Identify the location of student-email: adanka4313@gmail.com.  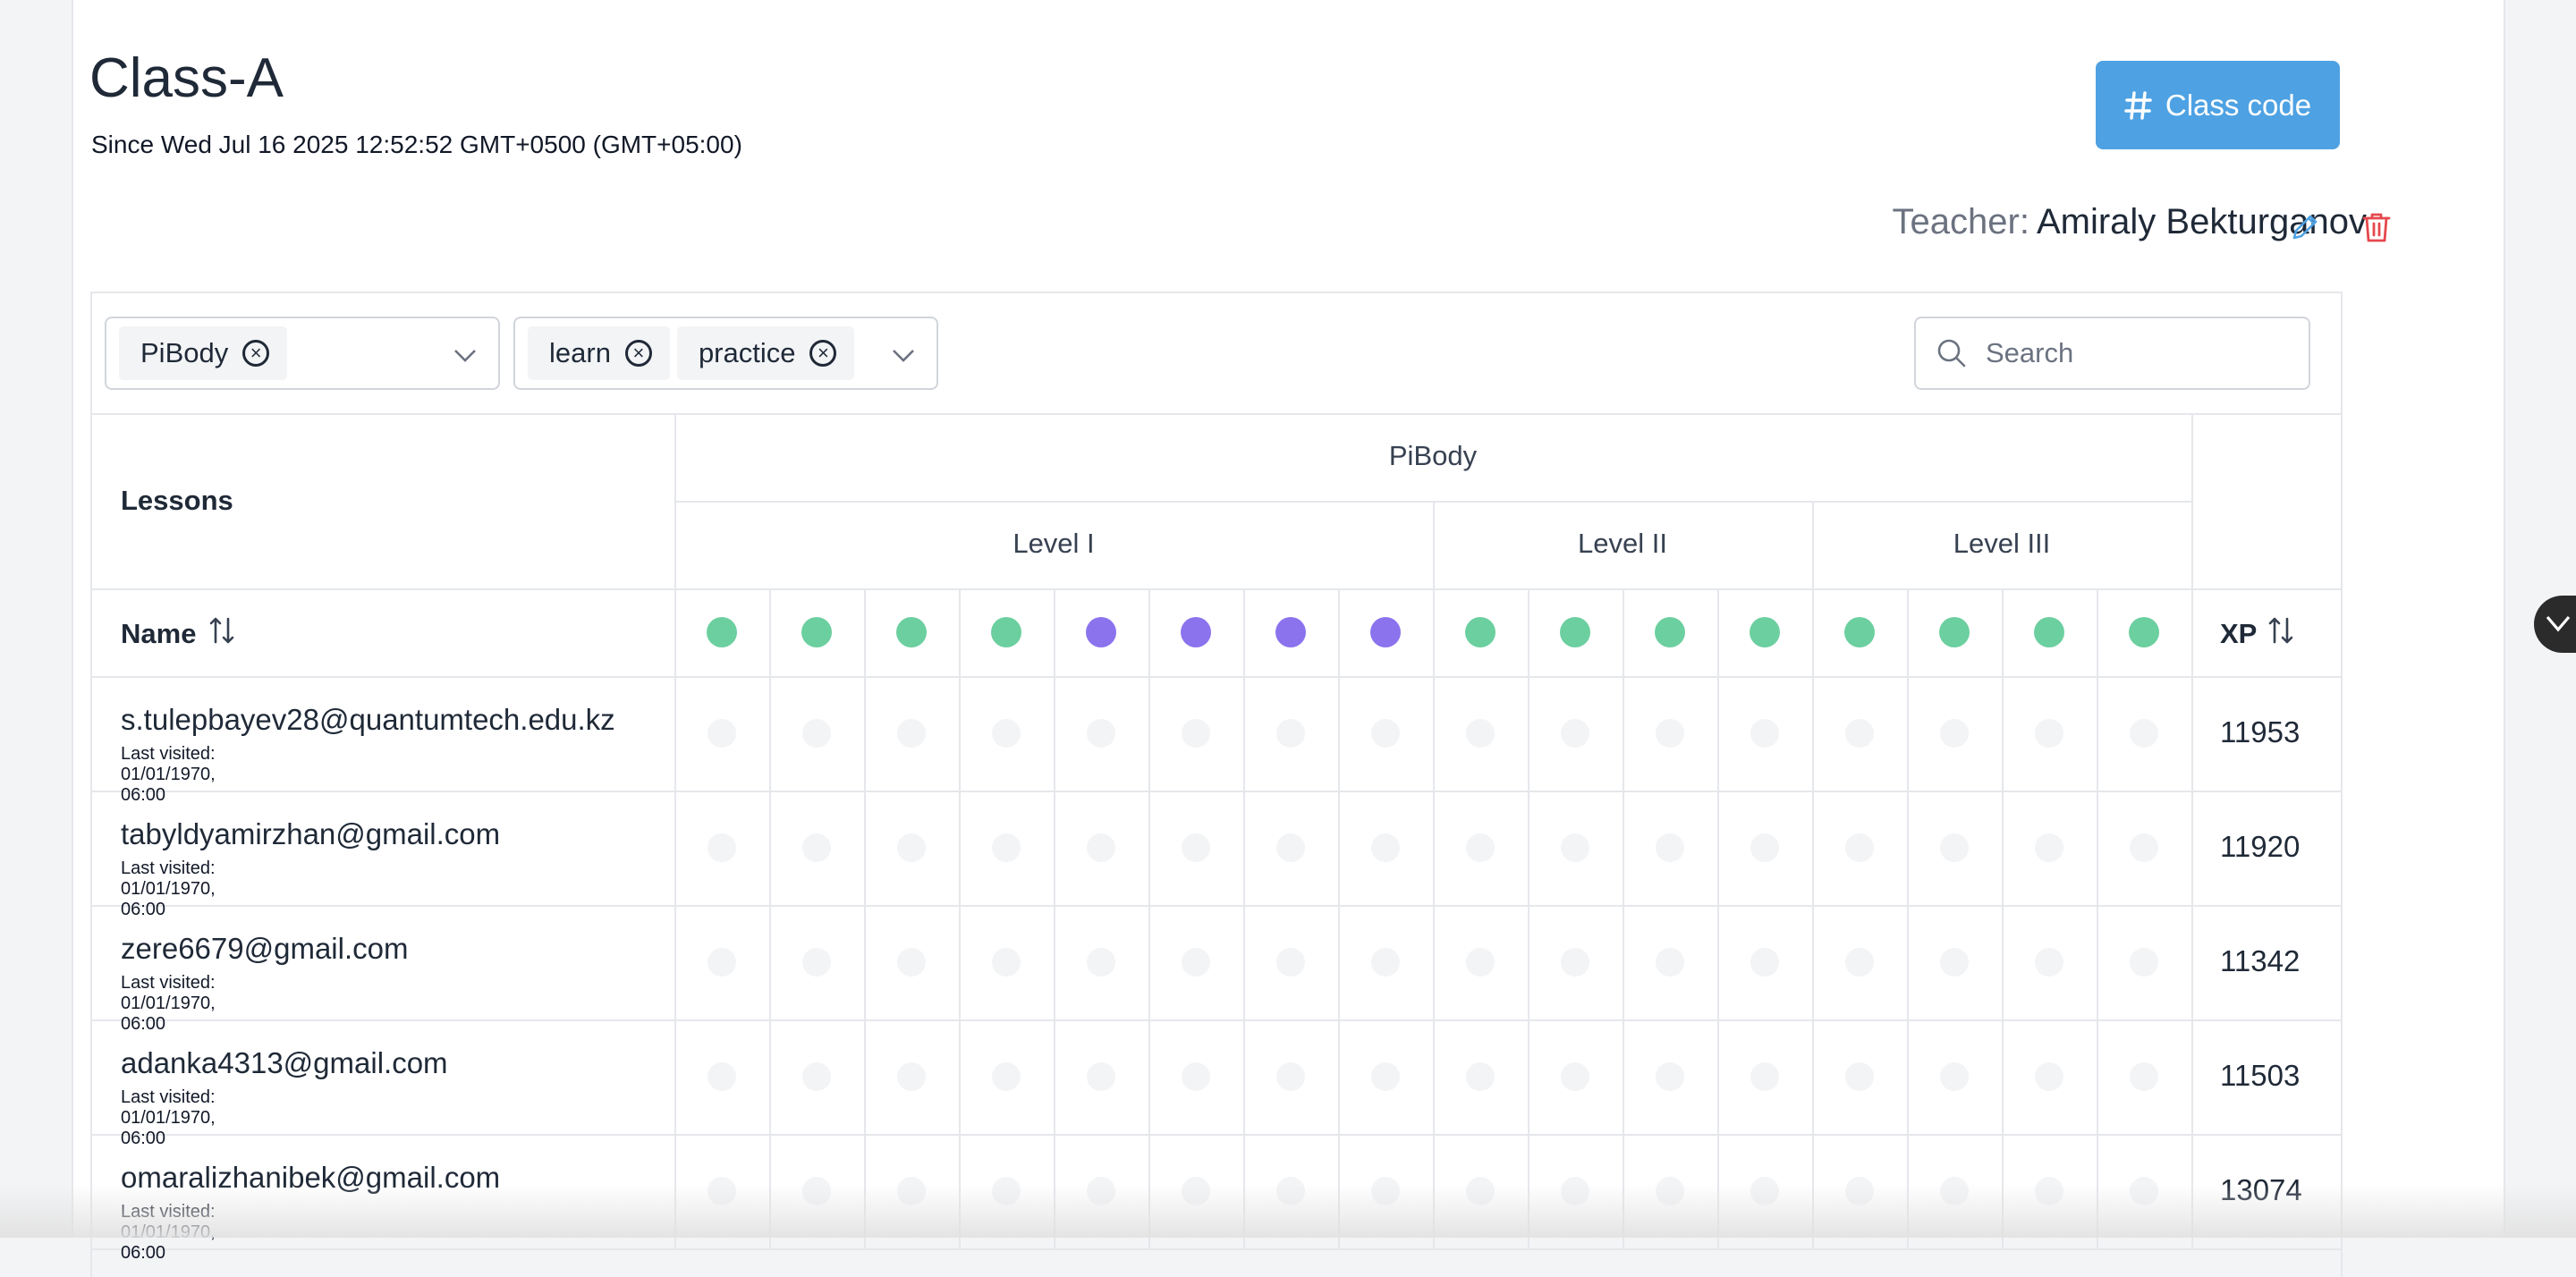
(284, 1063).